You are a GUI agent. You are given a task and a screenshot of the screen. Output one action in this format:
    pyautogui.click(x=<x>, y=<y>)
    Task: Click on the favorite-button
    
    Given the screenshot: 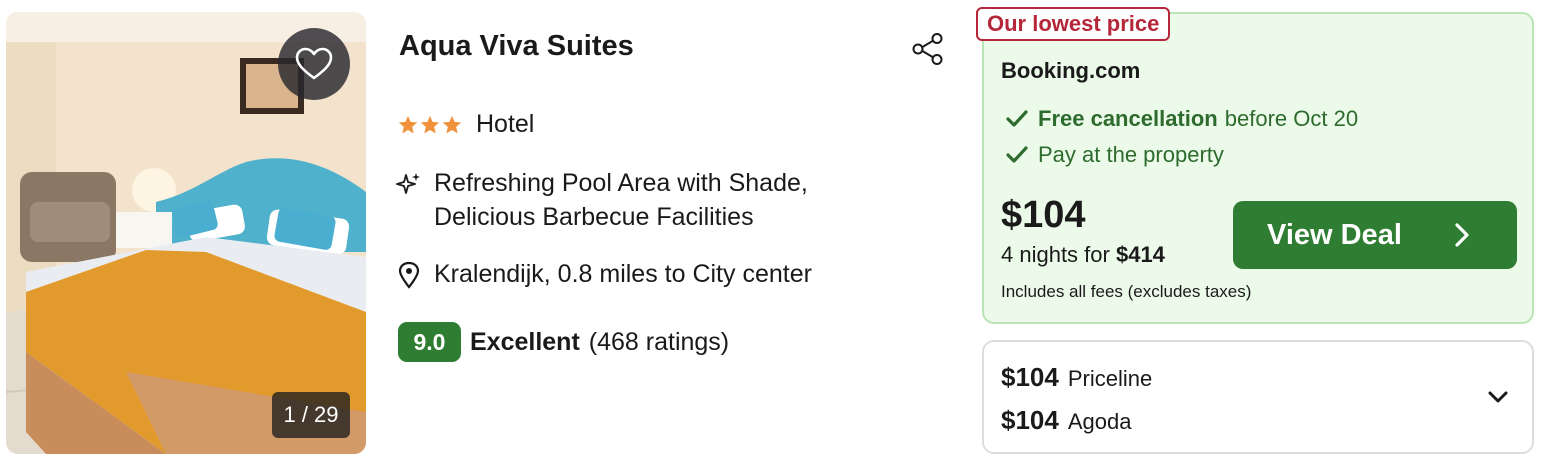 What is the action you would take?
    pyautogui.click(x=314, y=64)
    